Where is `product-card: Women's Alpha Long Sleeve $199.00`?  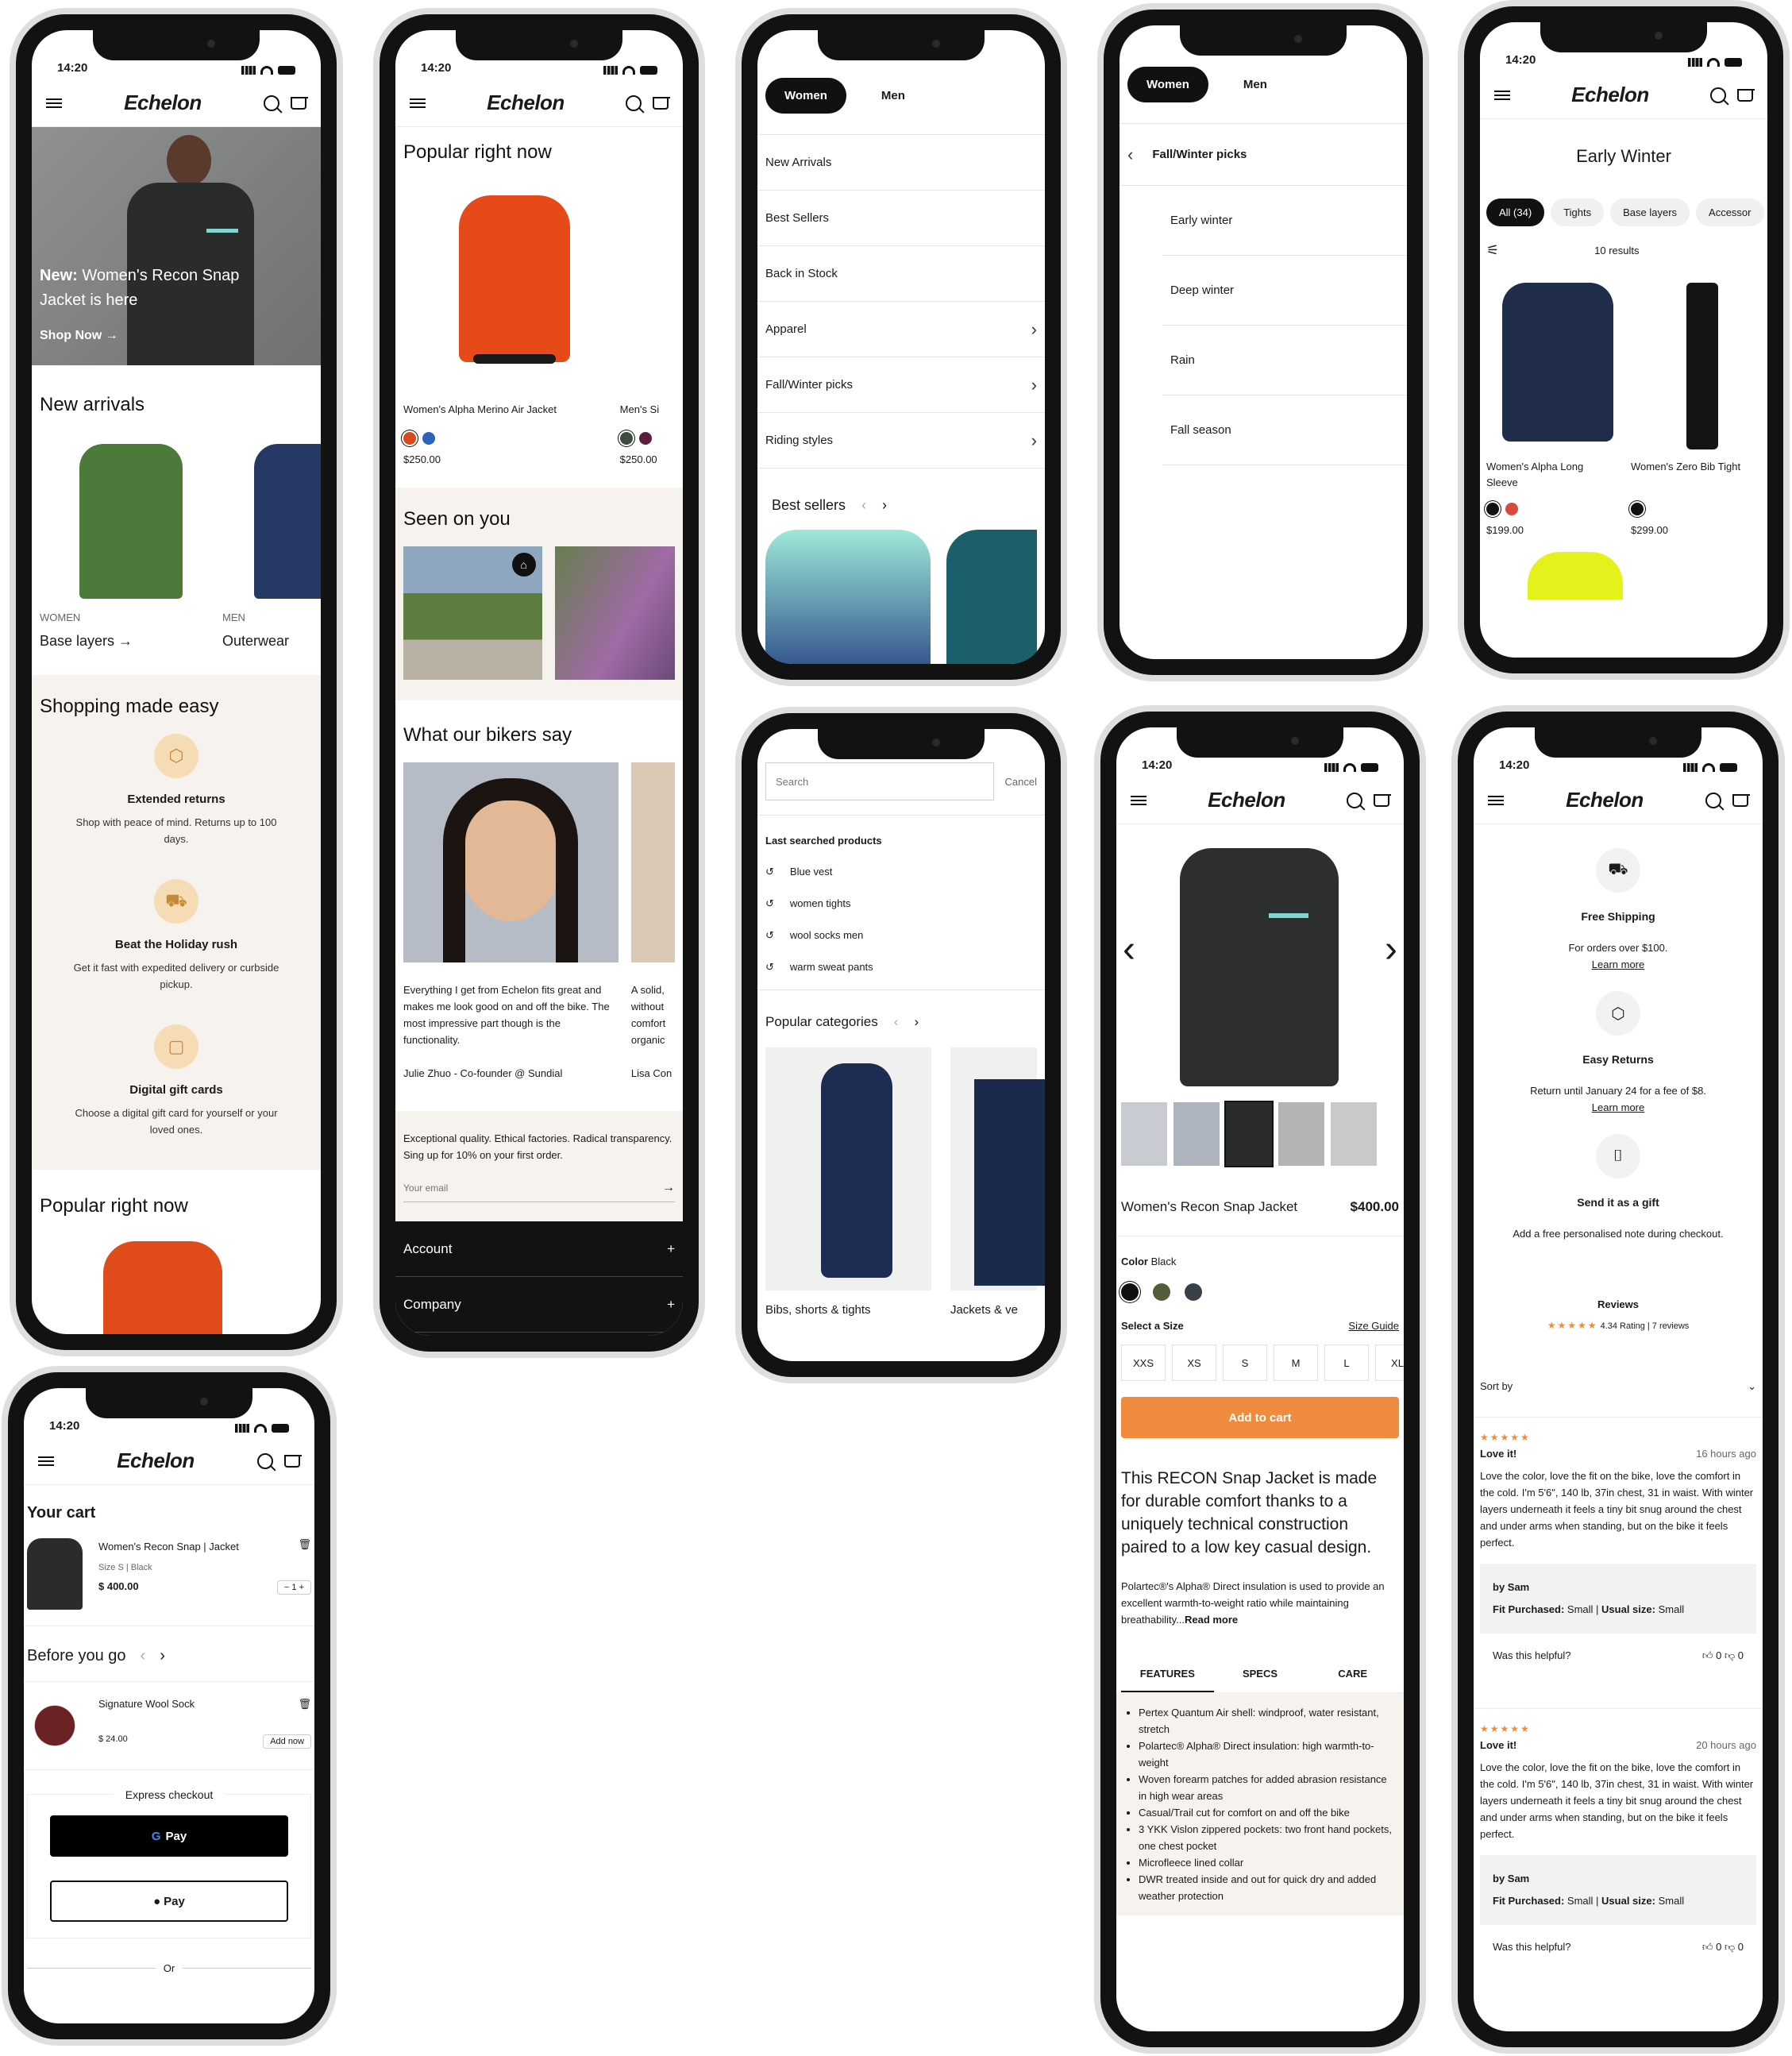 product-card: Women's Alpha Long Sleeve $199.00 is located at coordinates (1551, 405).